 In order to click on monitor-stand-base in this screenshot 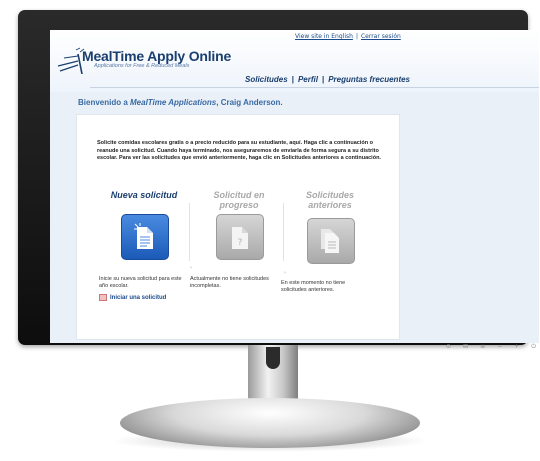, I will do `click(270, 423)`.